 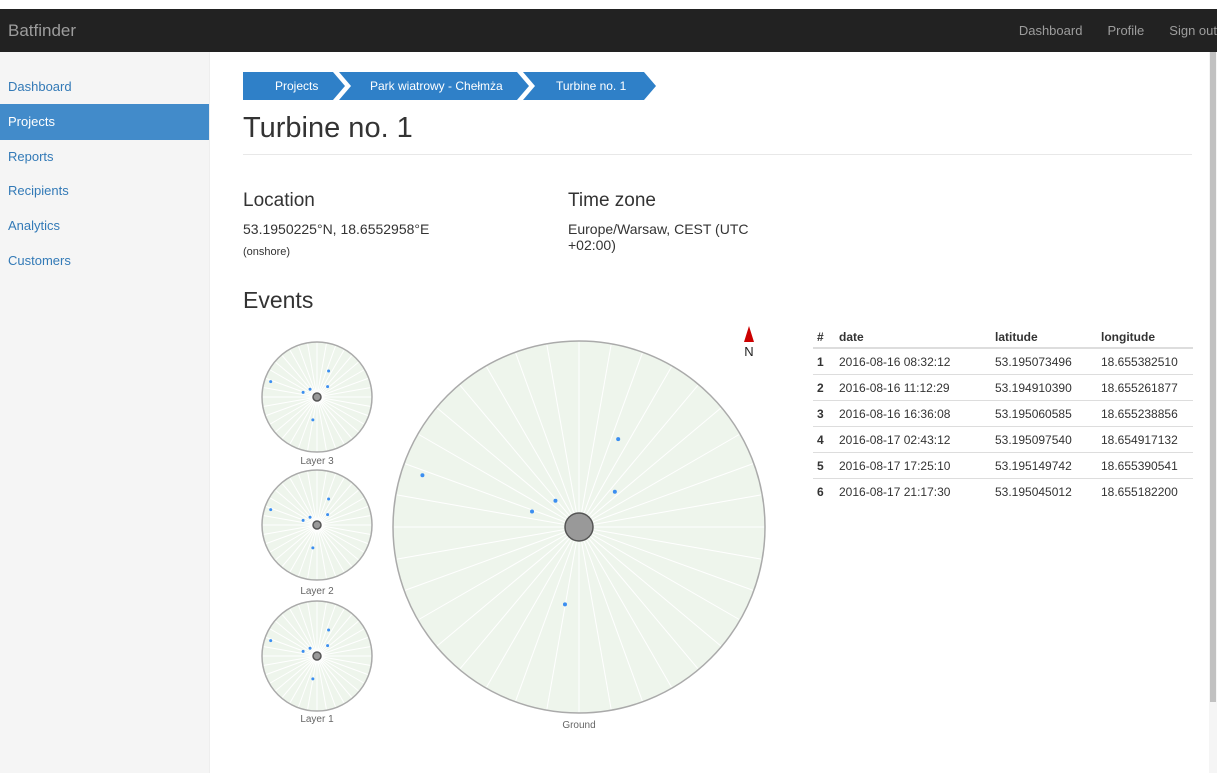 I want to click on breadcrumb-label: Turbine no. 1, so click(x=591, y=86).